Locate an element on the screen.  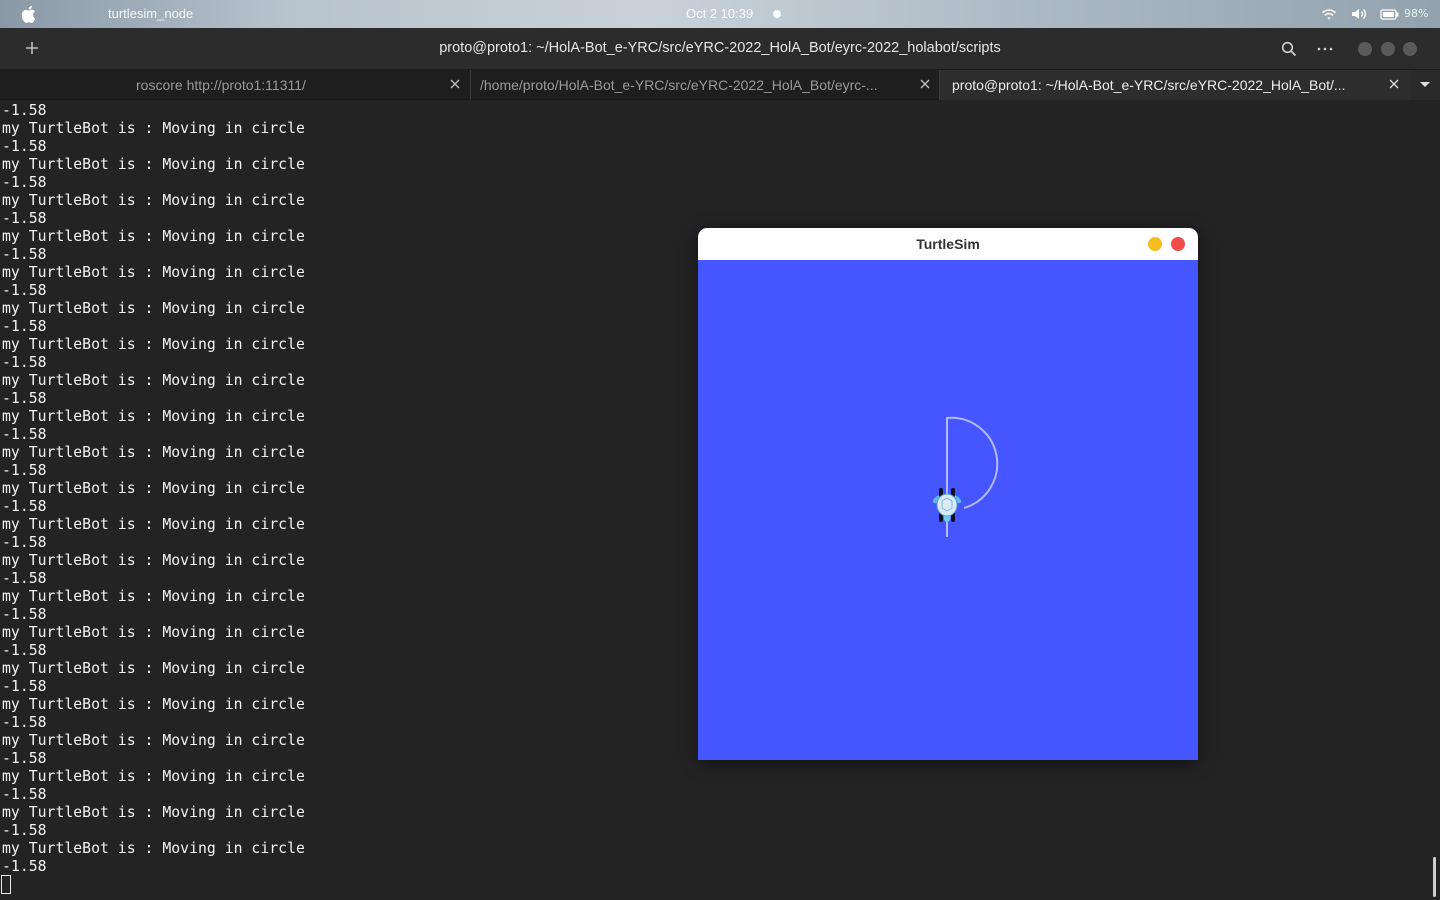
battery-icon is located at coordinates (1390, 14).